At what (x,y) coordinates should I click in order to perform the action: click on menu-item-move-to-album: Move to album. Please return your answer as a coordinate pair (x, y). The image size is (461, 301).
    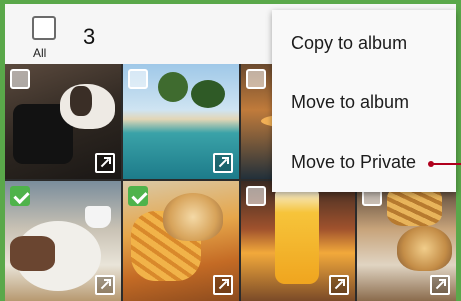
    Looking at the image, I should click on (364, 102).